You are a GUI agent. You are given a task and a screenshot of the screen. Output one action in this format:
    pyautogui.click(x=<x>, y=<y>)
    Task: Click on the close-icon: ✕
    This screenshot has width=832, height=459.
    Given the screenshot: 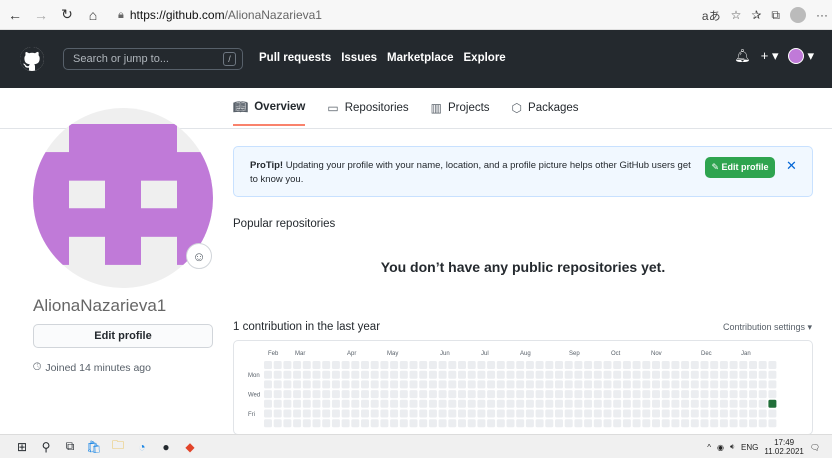 What is the action you would take?
    pyautogui.click(x=791, y=166)
    